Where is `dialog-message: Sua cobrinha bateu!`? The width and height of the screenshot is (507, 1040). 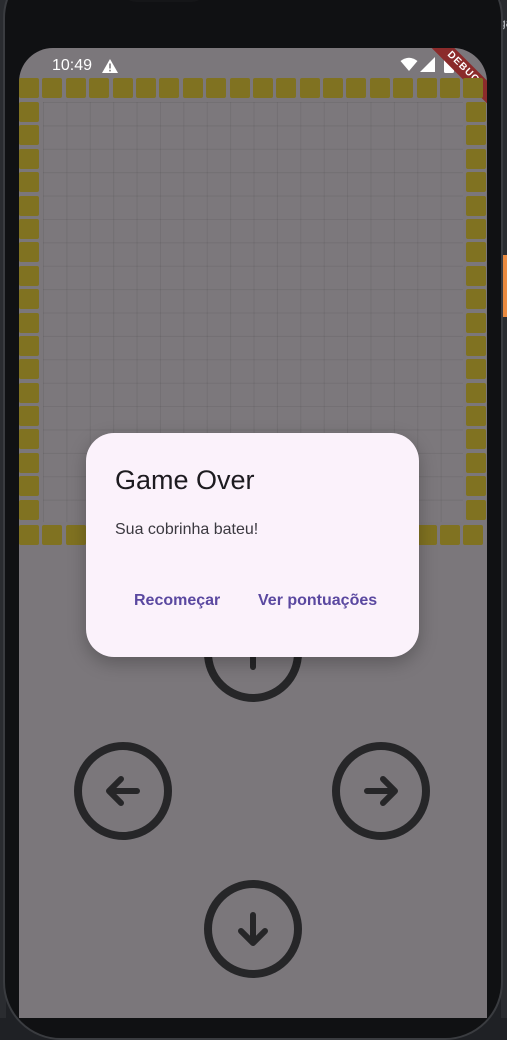 dialog-message: Sua cobrinha bateu! is located at coordinates (187, 529).